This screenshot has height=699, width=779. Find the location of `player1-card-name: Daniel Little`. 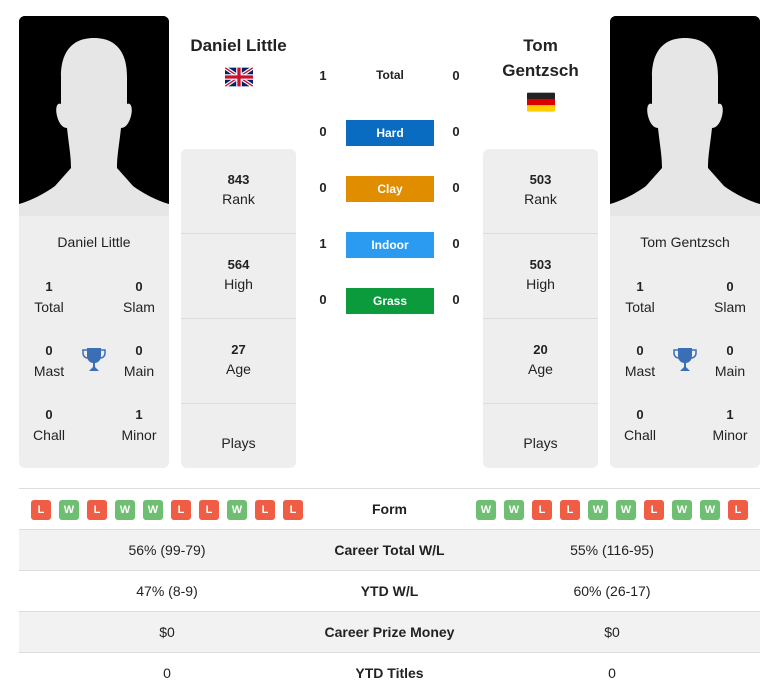

player1-card-name: Daniel Little is located at coordinates (94, 242).